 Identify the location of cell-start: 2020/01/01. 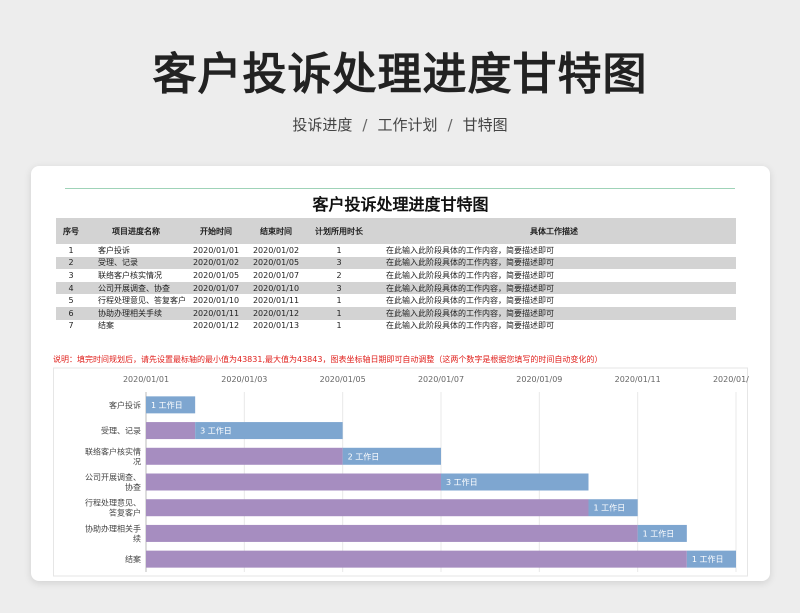
(216, 250).